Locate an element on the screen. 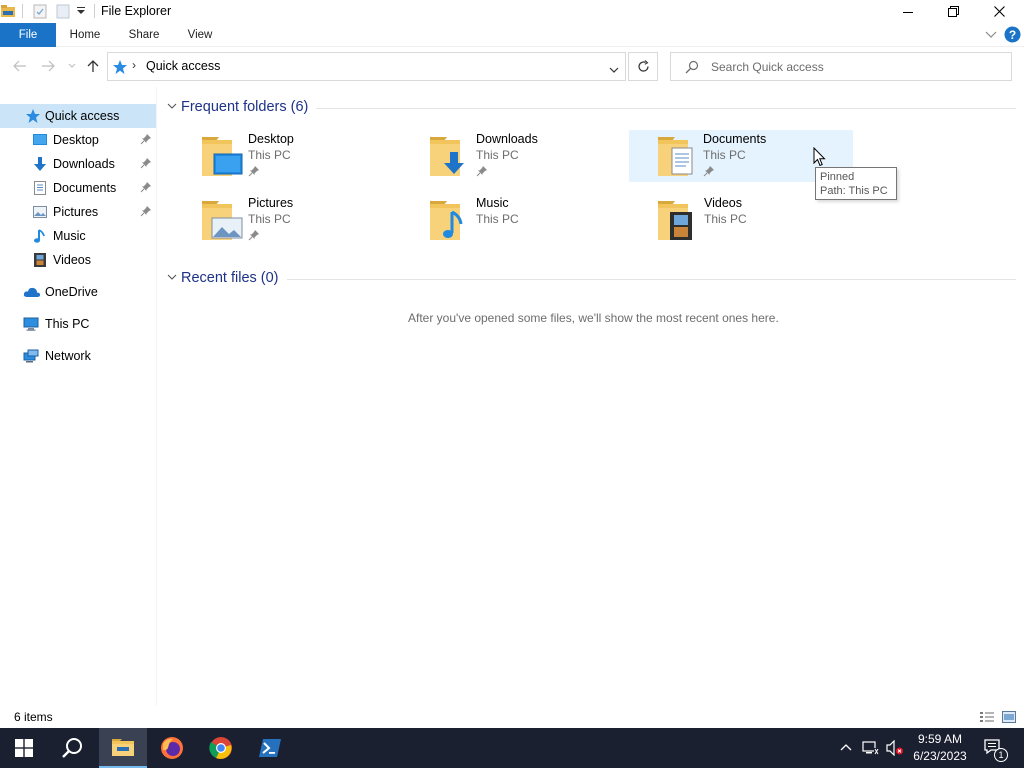 Image resolution: width=1024 pixels, height=768 pixels. taskbar-file-explorer is located at coordinates (123, 748).